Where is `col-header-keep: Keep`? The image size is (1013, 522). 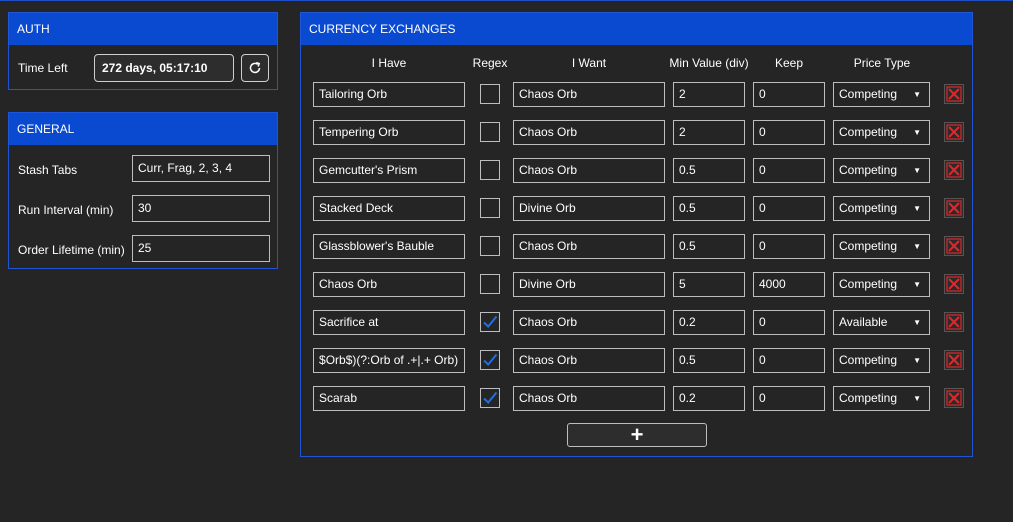
col-header-keep: Keep is located at coordinates (789, 63).